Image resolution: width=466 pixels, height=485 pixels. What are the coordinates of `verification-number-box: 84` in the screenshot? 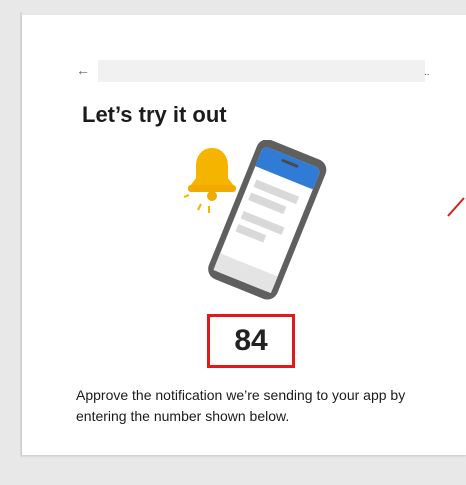 It's located at (251, 341).